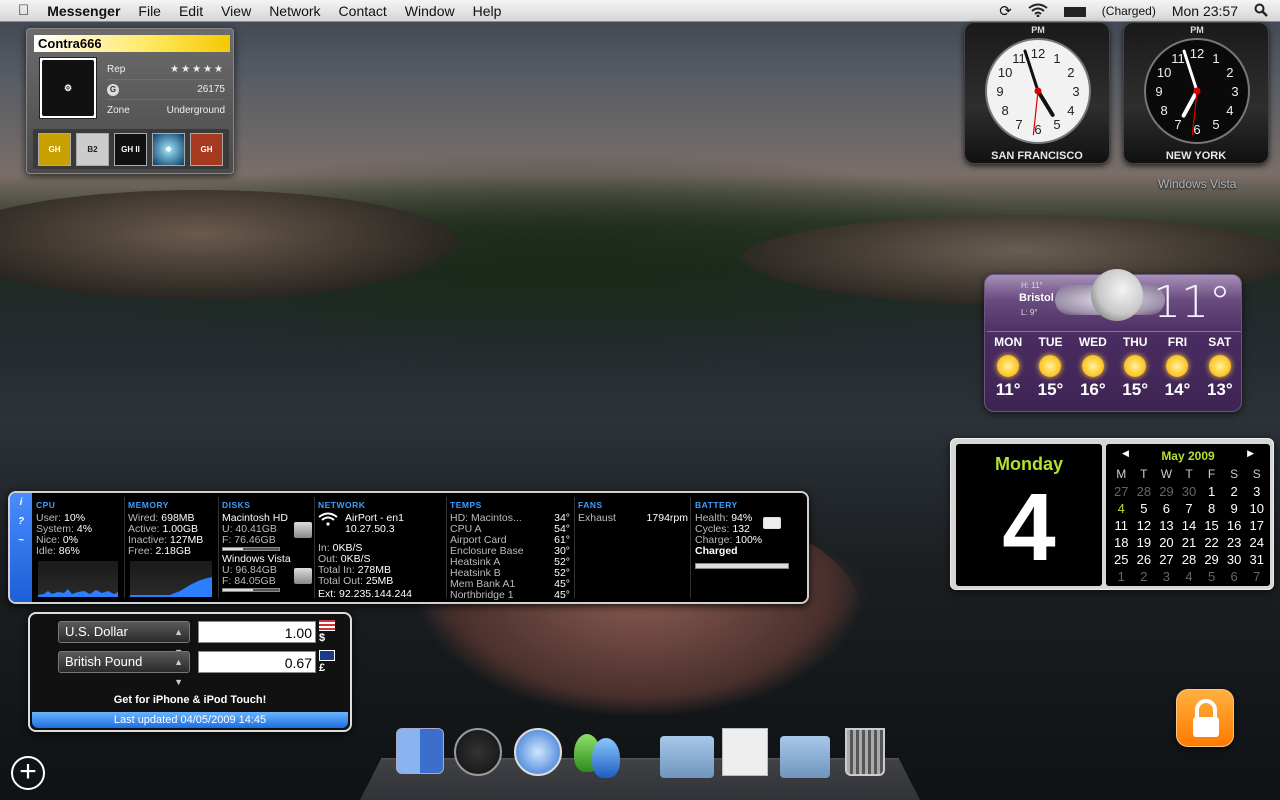 Image resolution: width=1280 pixels, height=800 pixels. I want to click on currency-from-select: U.S. Dollar▲▼, so click(124, 639).